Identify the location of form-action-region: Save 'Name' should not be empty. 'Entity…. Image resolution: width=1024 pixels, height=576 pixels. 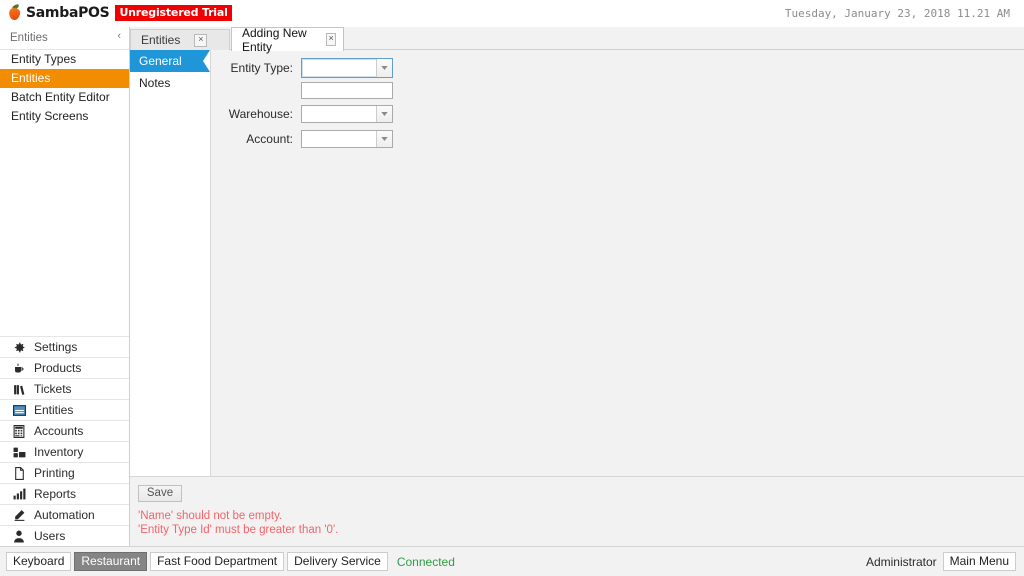
(577, 511).